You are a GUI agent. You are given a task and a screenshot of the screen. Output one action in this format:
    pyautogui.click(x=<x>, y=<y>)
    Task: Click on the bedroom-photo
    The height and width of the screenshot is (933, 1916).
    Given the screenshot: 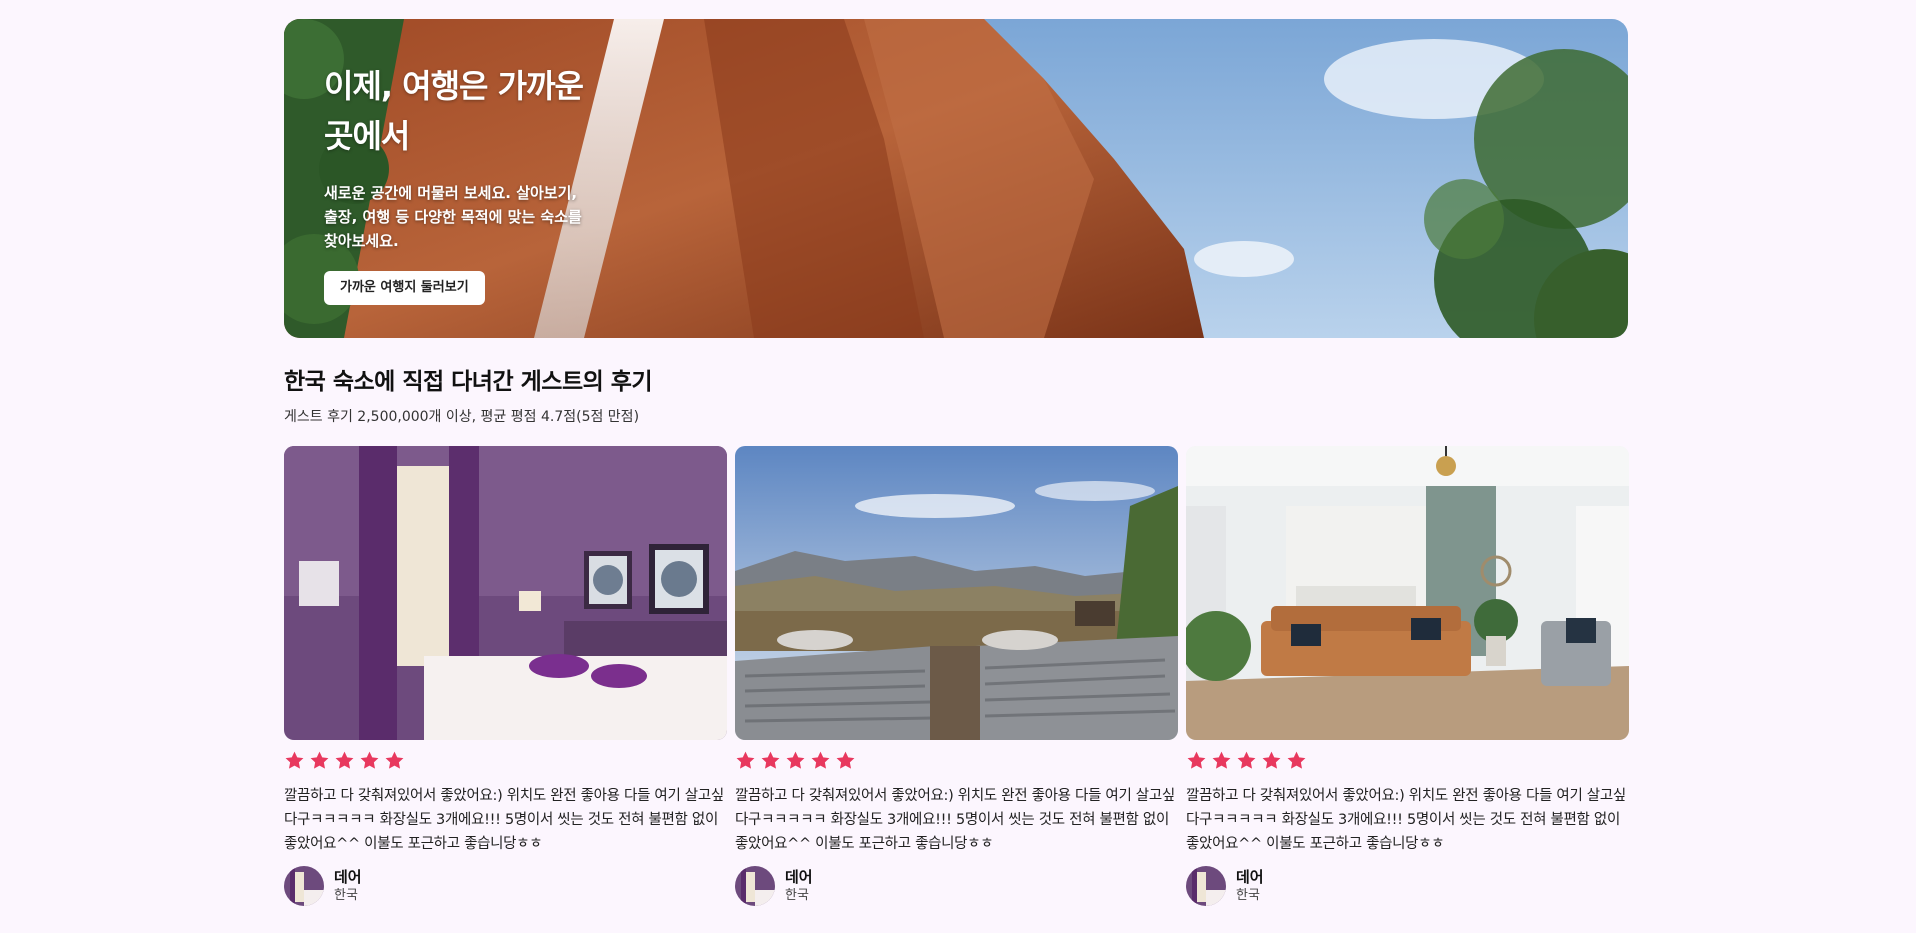 What is the action you would take?
    pyautogui.click(x=505, y=593)
    